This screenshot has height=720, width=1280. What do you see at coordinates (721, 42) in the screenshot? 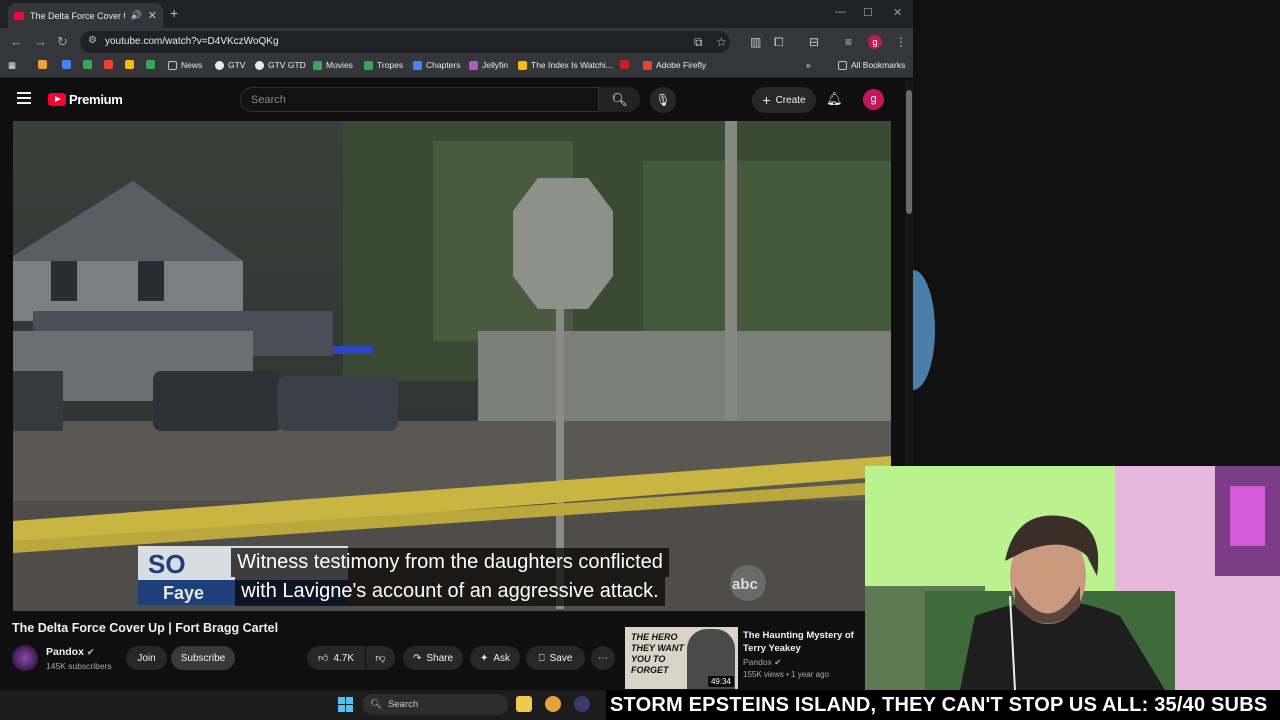
I see `bookmark-star-icon: ☆` at bounding box center [721, 42].